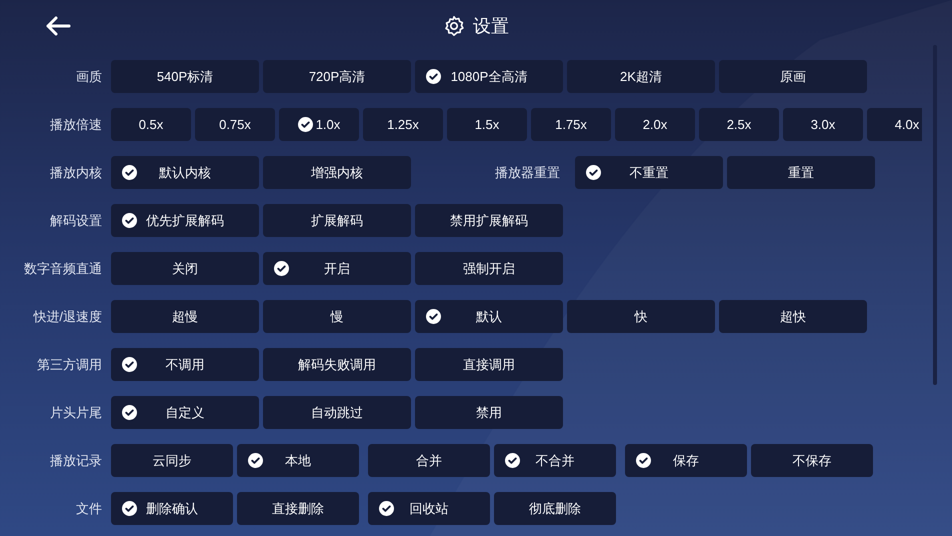  What do you see at coordinates (67, 317) in the screenshot?
I see `setting-label: 快进/退速度` at bounding box center [67, 317].